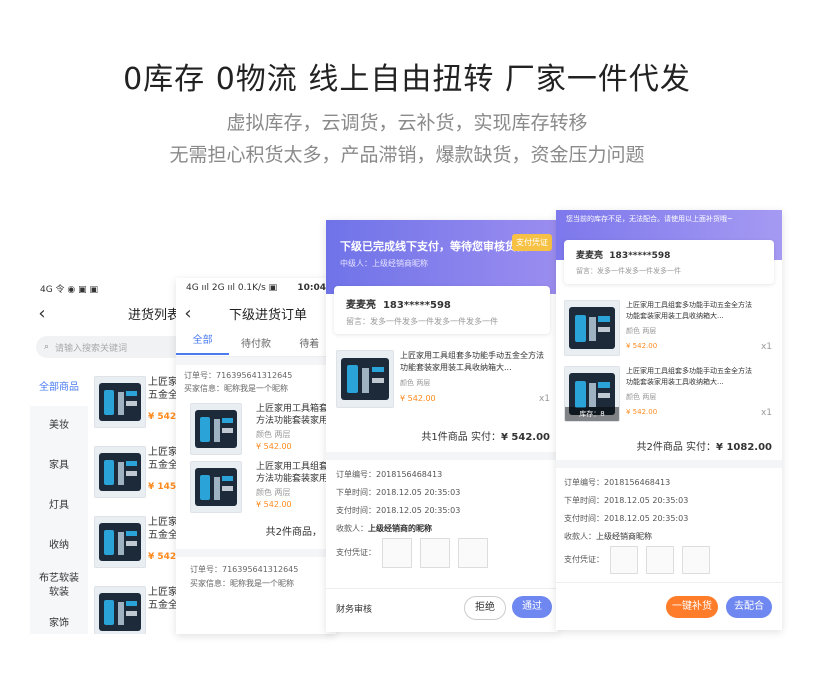 The image size is (814, 695). What do you see at coordinates (669, 262) in the screenshot?
I see `contact-card: 麦麦亮 183*****598 留言：发多一件发多一件发多一件` at bounding box center [669, 262].